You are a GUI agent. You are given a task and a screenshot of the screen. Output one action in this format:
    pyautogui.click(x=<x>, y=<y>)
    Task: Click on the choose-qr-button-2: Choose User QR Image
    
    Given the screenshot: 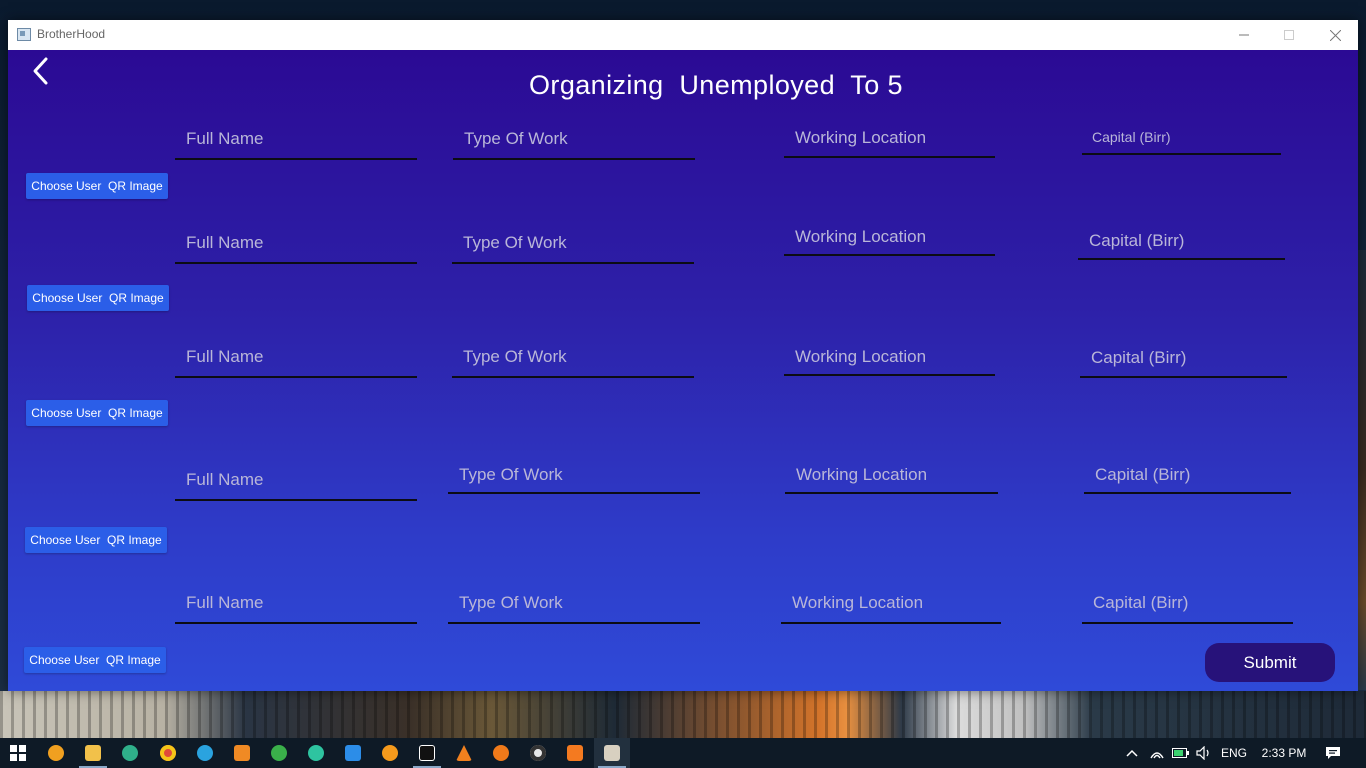 What is the action you would take?
    pyautogui.click(x=98, y=298)
    